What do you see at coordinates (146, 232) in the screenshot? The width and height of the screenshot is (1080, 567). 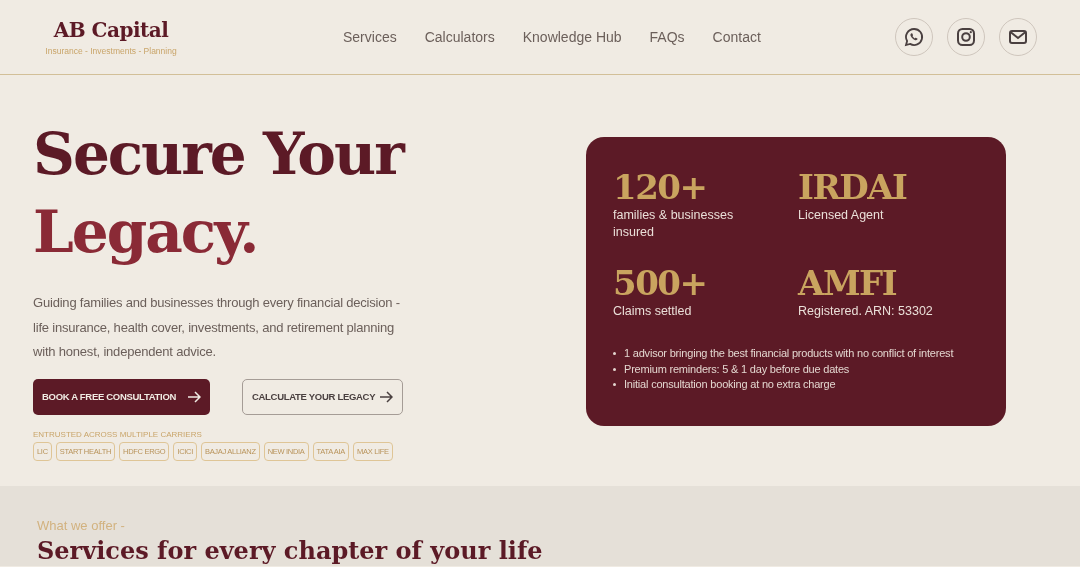 I see `hero-title: Legacy.` at bounding box center [146, 232].